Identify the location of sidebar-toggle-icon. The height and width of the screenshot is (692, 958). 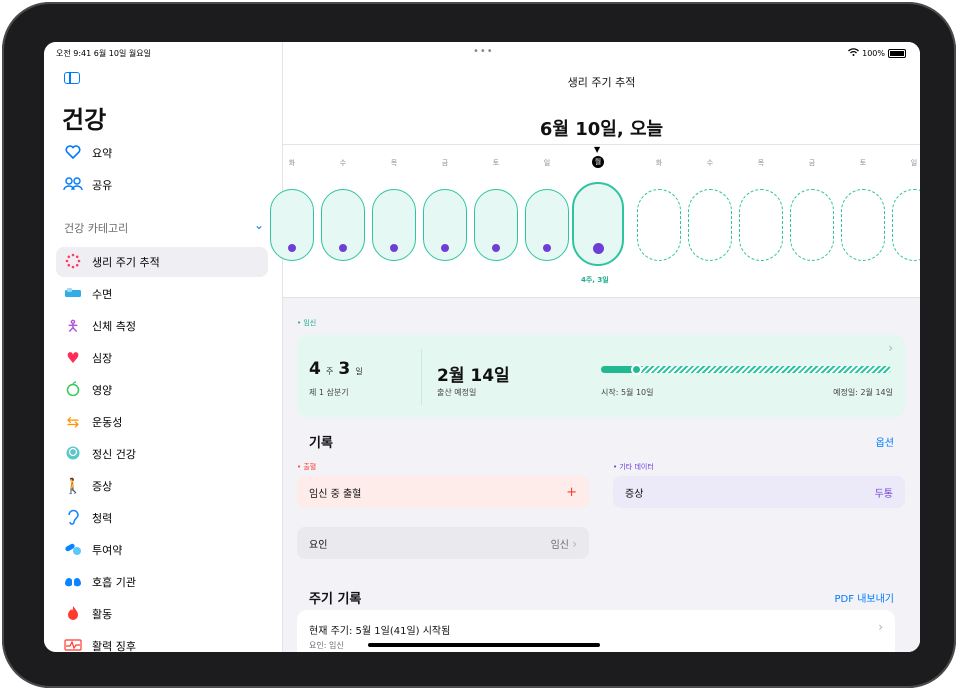
(72, 78).